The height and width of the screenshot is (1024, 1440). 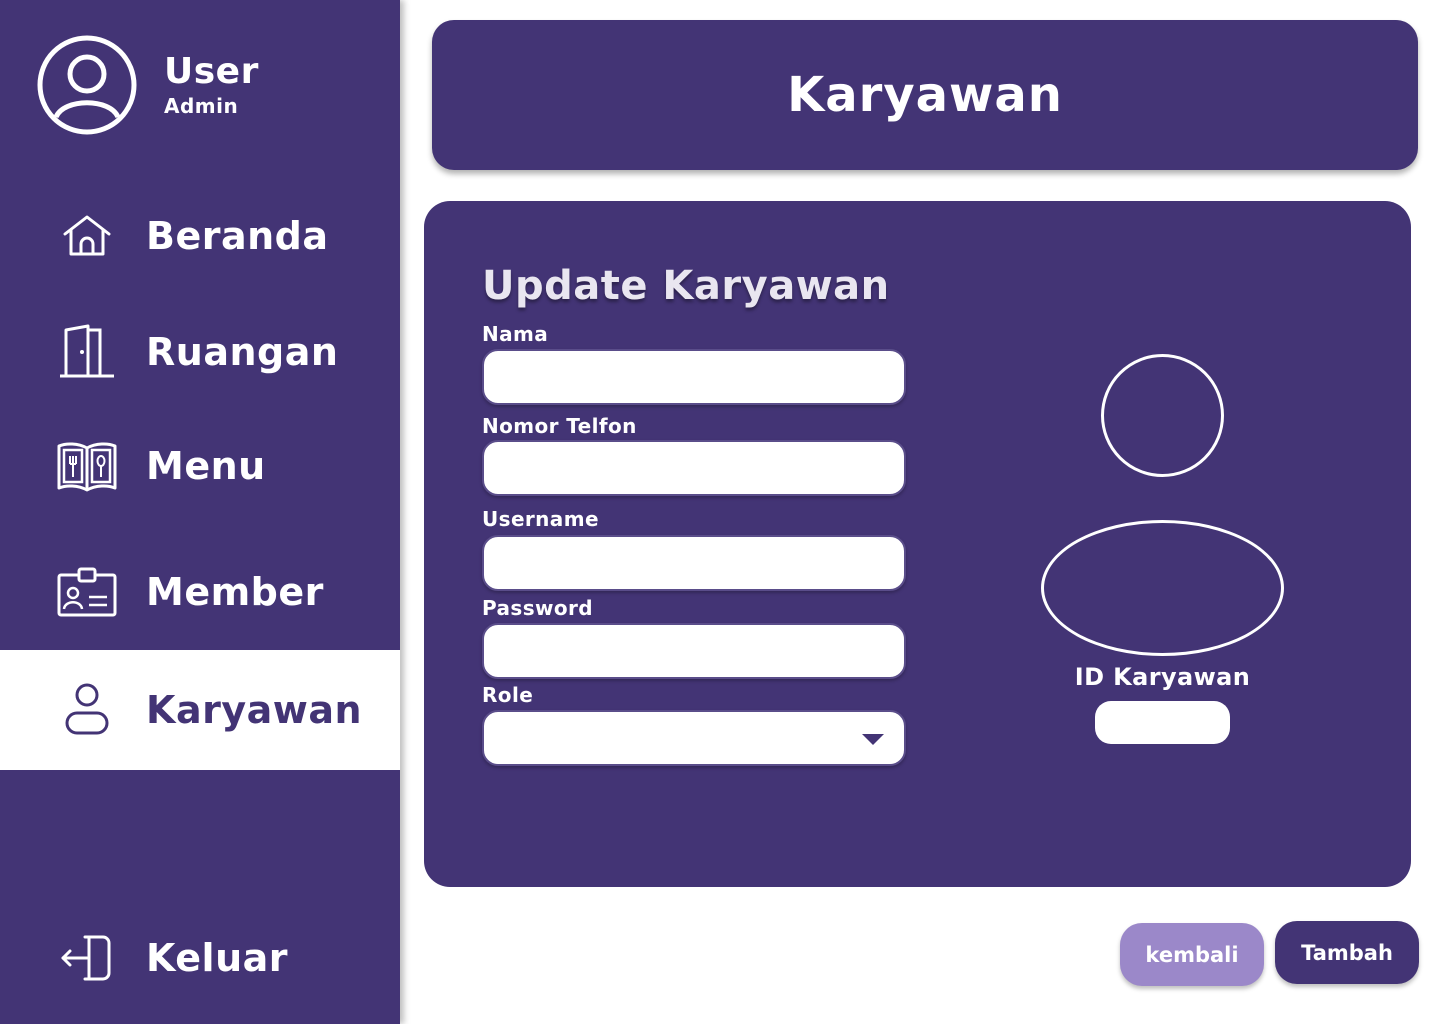 I want to click on id-card-icon, so click(x=87, y=592).